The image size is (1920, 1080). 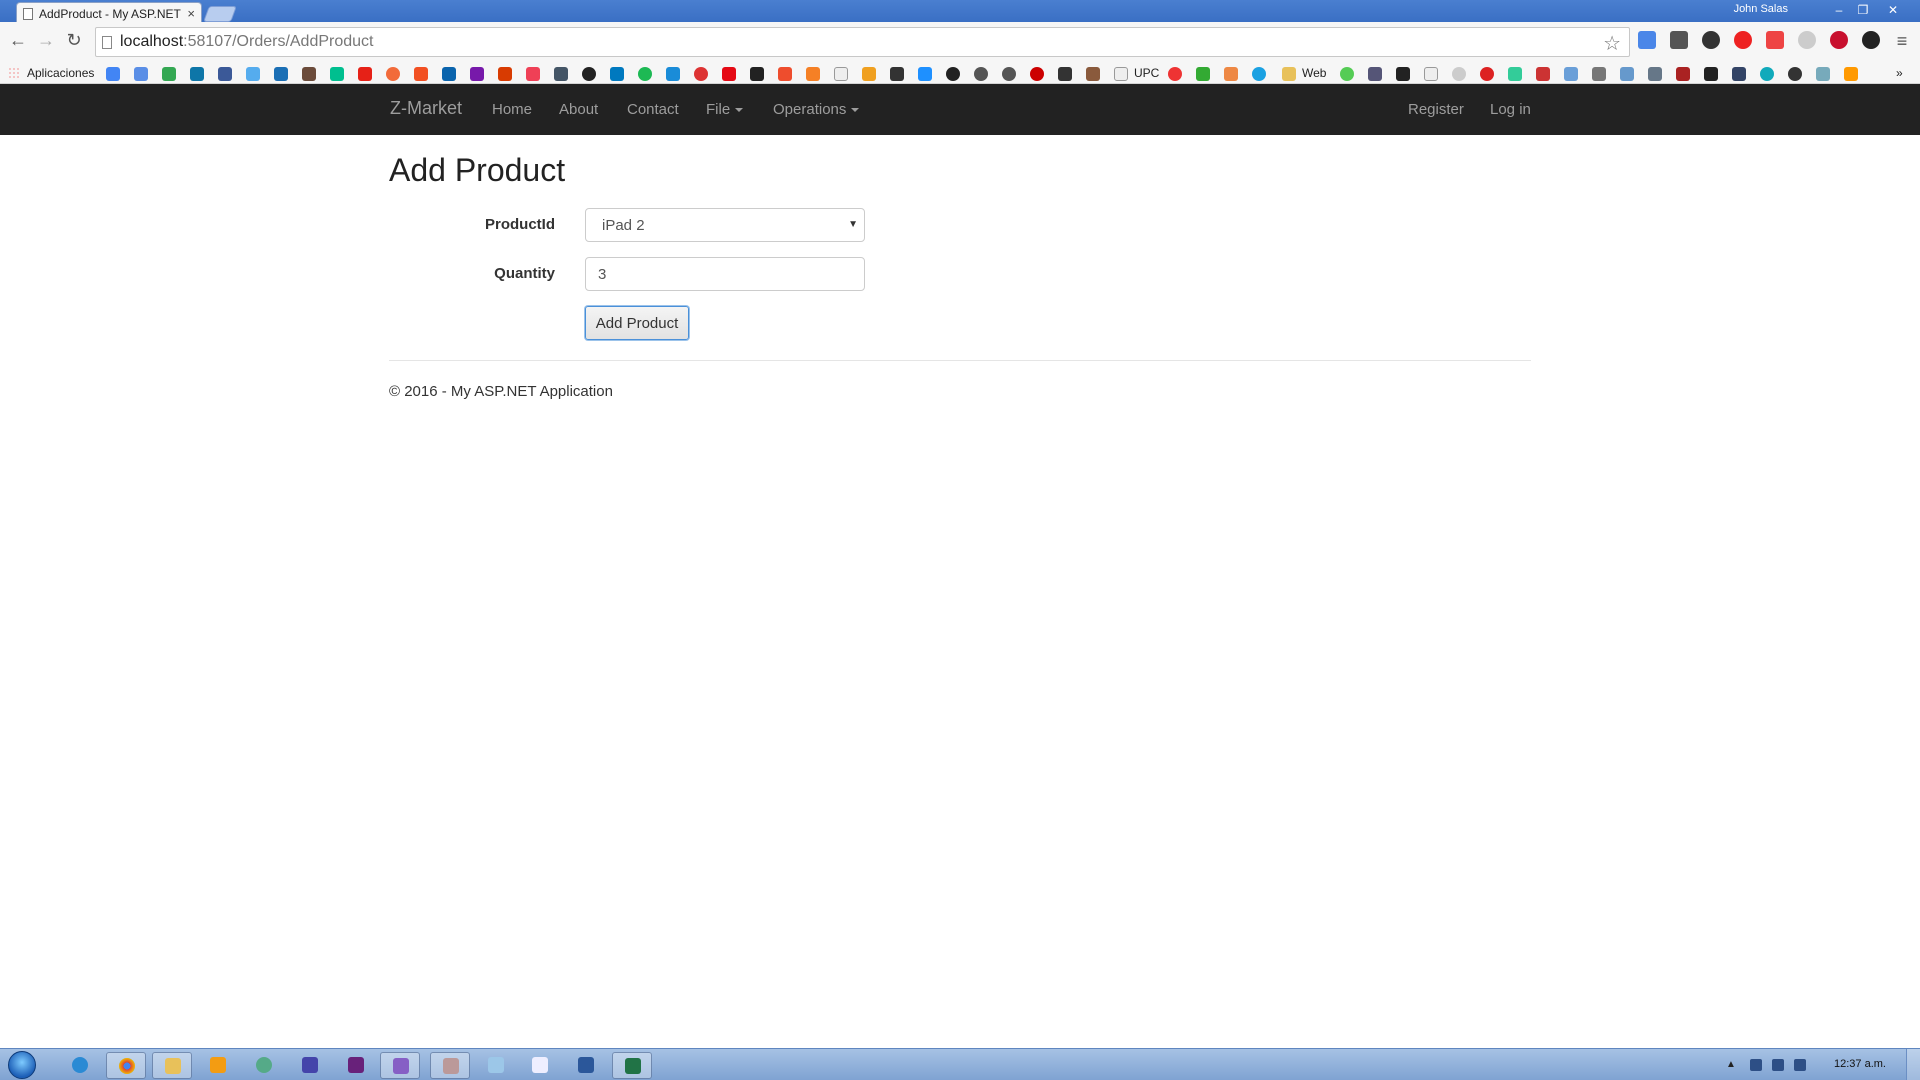 I want to click on bookmark-star-icon: ☆, so click(x=1612, y=43).